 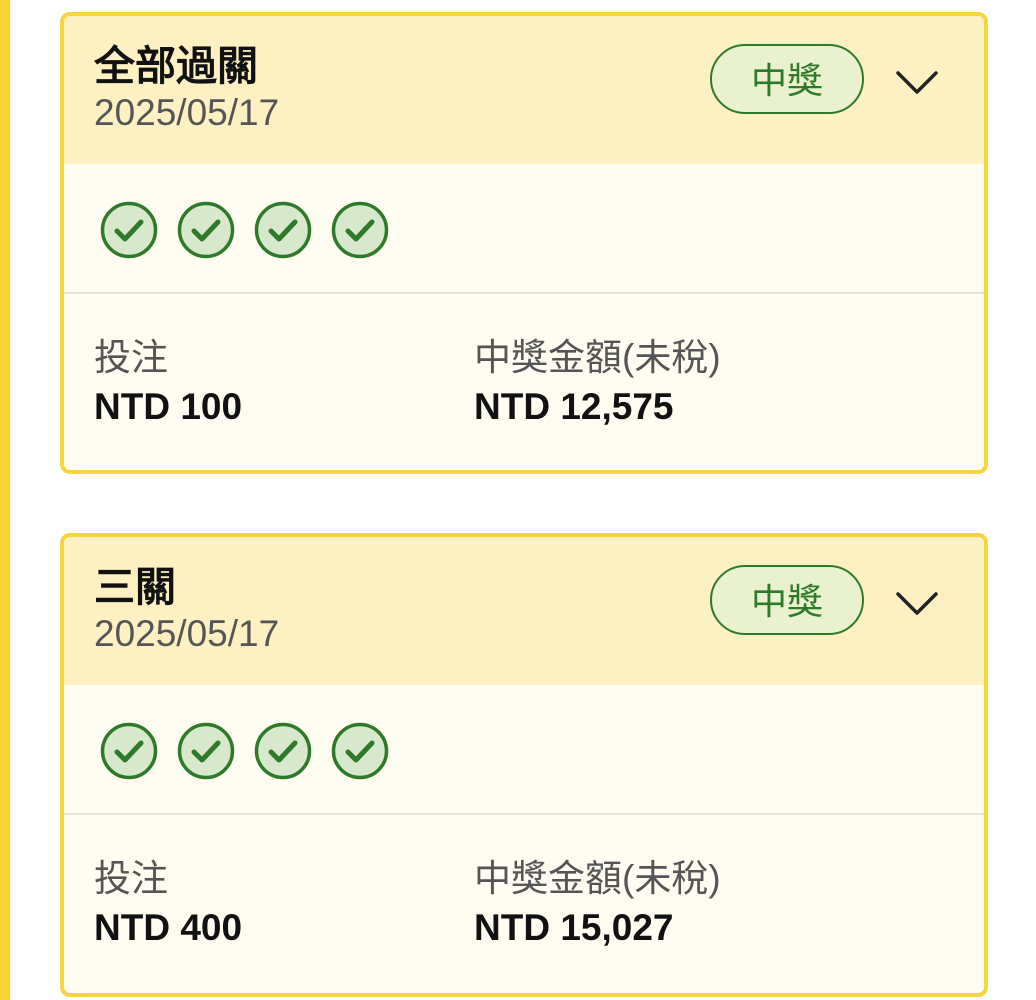 I want to click on left-accent-bar, so click(x=5, y=500).